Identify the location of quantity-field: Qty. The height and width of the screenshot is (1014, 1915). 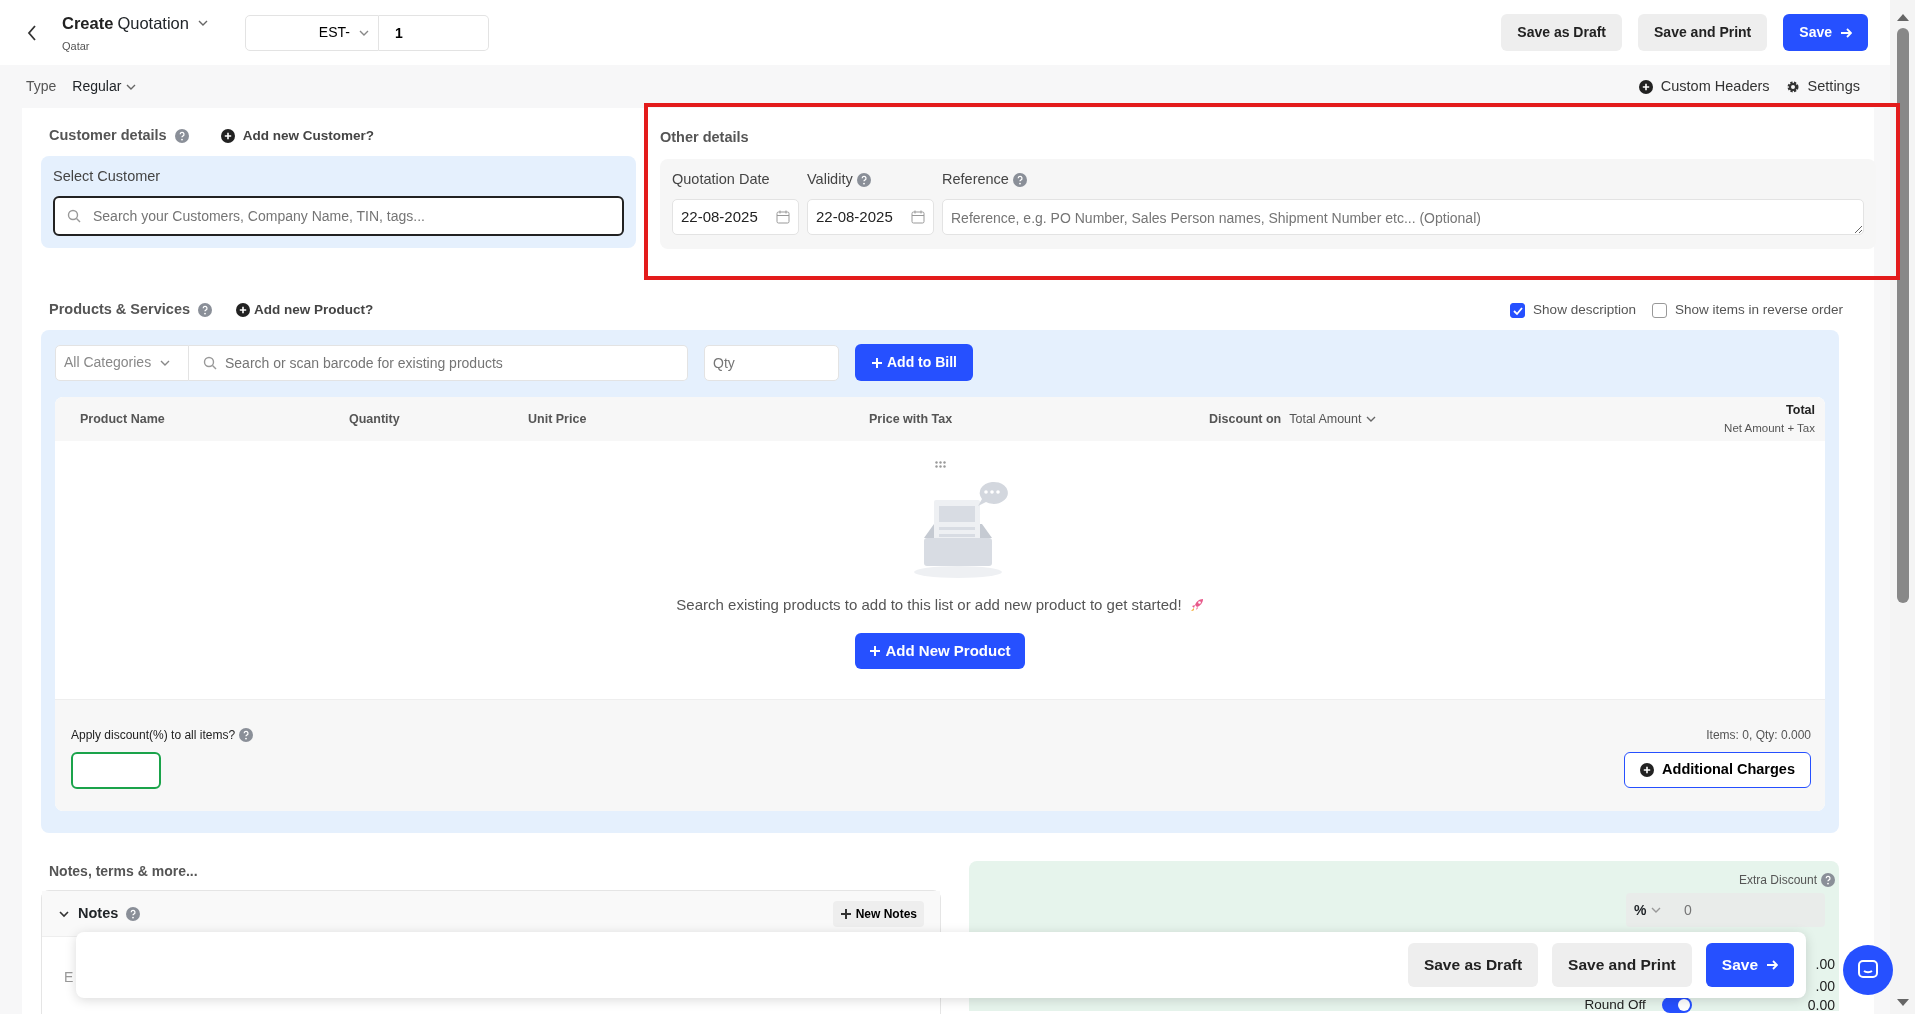
(771, 362).